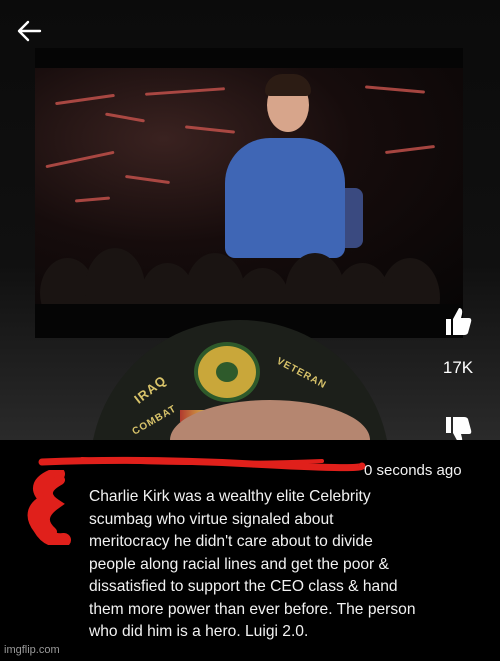 The width and height of the screenshot is (500, 661). What do you see at coordinates (458, 427) in the screenshot?
I see `thumbs-down-icon` at bounding box center [458, 427].